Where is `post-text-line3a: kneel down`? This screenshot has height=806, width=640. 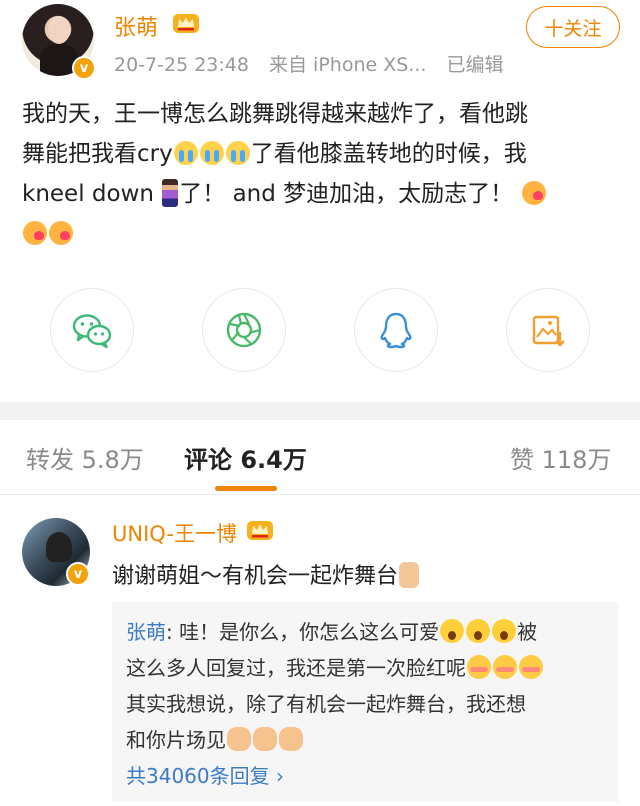 post-text-line3a: kneel down is located at coordinates (92, 194).